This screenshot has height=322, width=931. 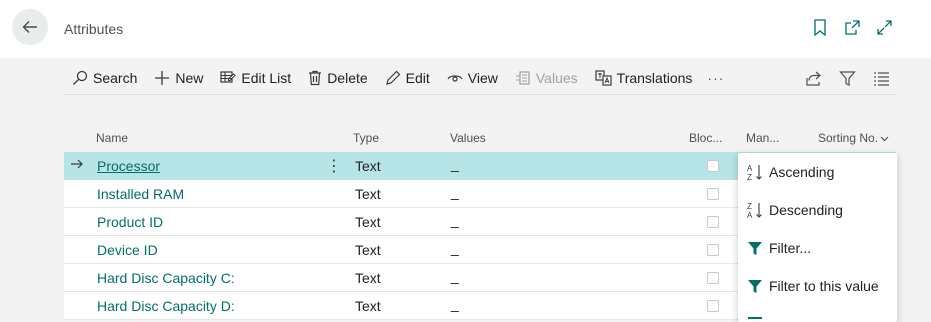 What do you see at coordinates (522, 77) in the screenshot?
I see `values-icon` at bounding box center [522, 77].